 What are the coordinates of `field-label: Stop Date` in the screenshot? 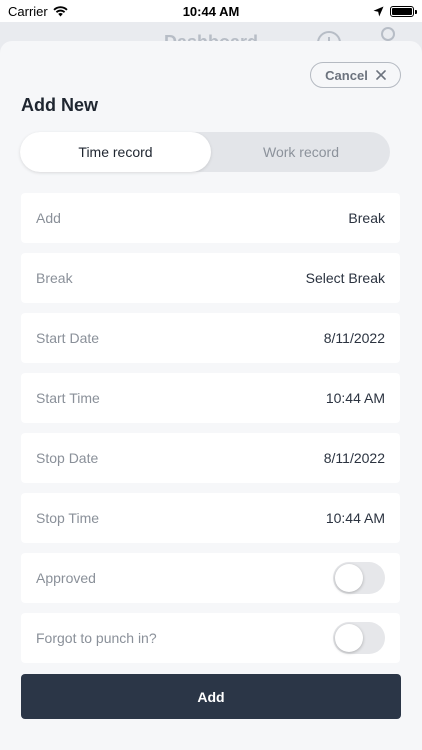 It's located at (67, 458).